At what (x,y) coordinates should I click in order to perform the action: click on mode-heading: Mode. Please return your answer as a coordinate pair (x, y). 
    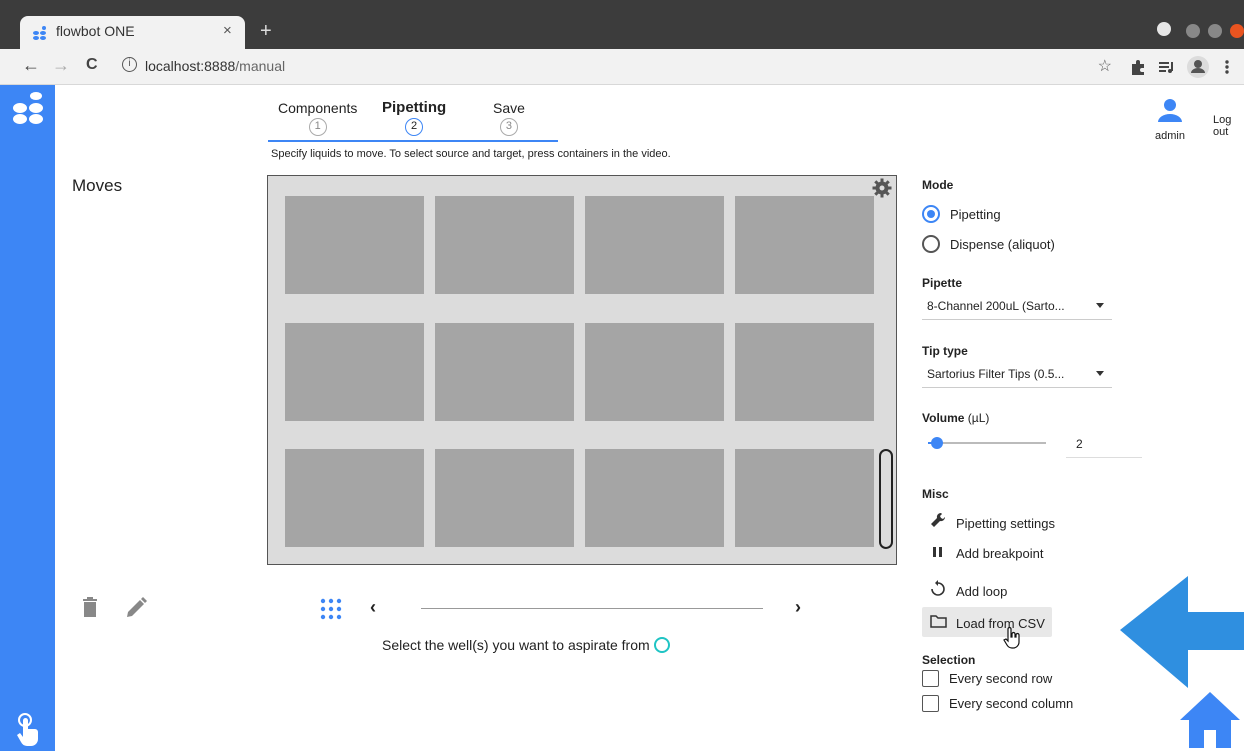
    Looking at the image, I should click on (938, 185).